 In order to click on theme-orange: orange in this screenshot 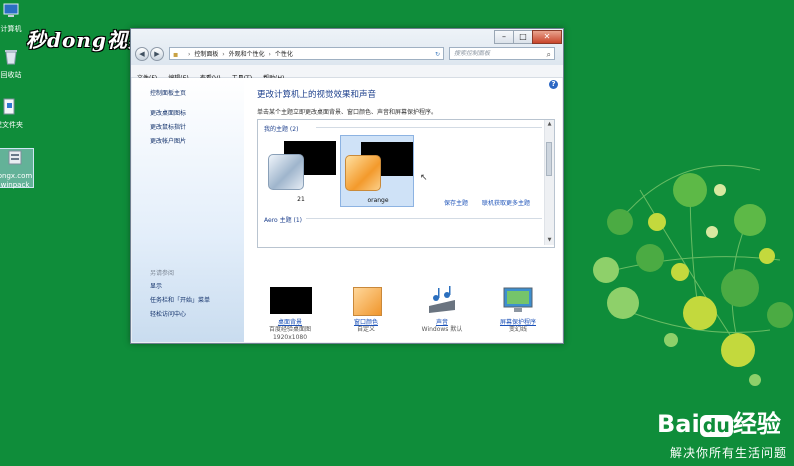, I will do `click(377, 171)`.